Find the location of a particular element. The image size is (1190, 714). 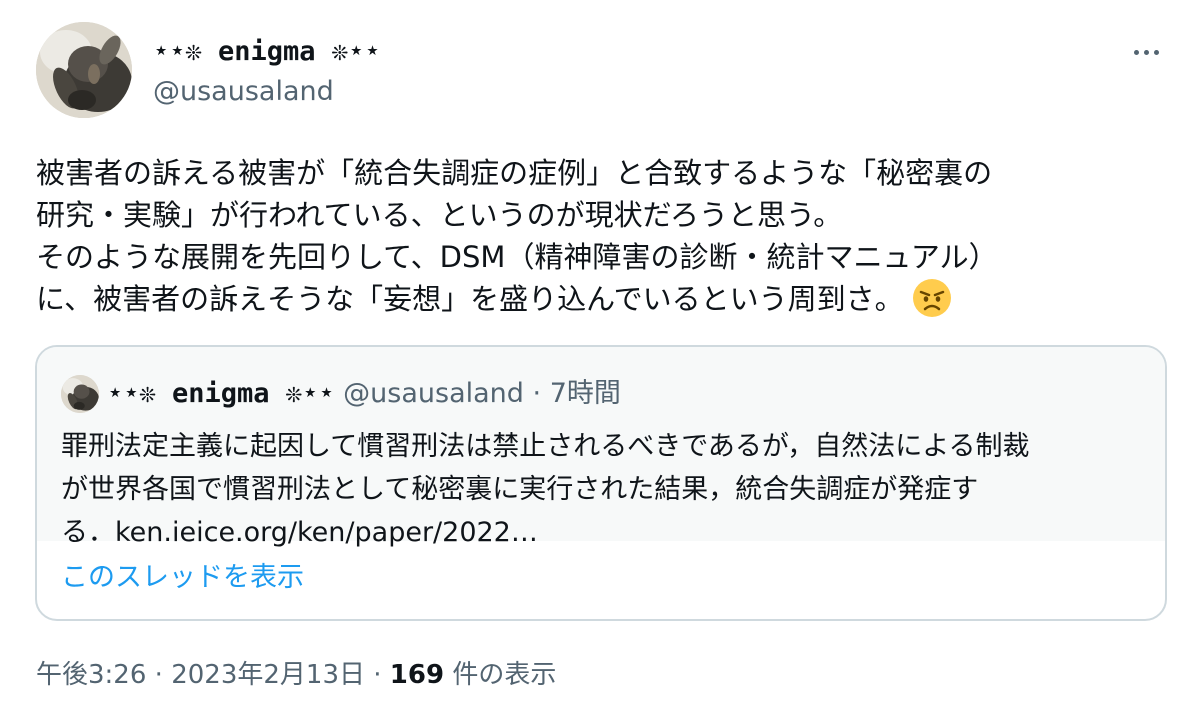

tweet-text-line-4: に、被害者の訴えそうな「妄想」を盛り込んでいるという周到さ。 is located at coordinates (470, 299).